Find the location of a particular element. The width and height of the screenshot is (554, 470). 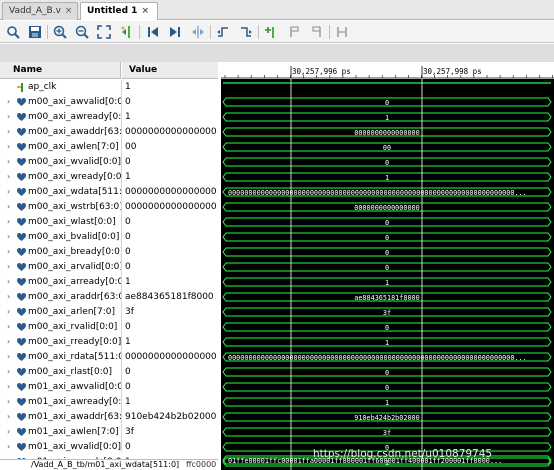

signal-row: › m00_axi_bready[0:0] 0 is located at coordinates (109, 252).